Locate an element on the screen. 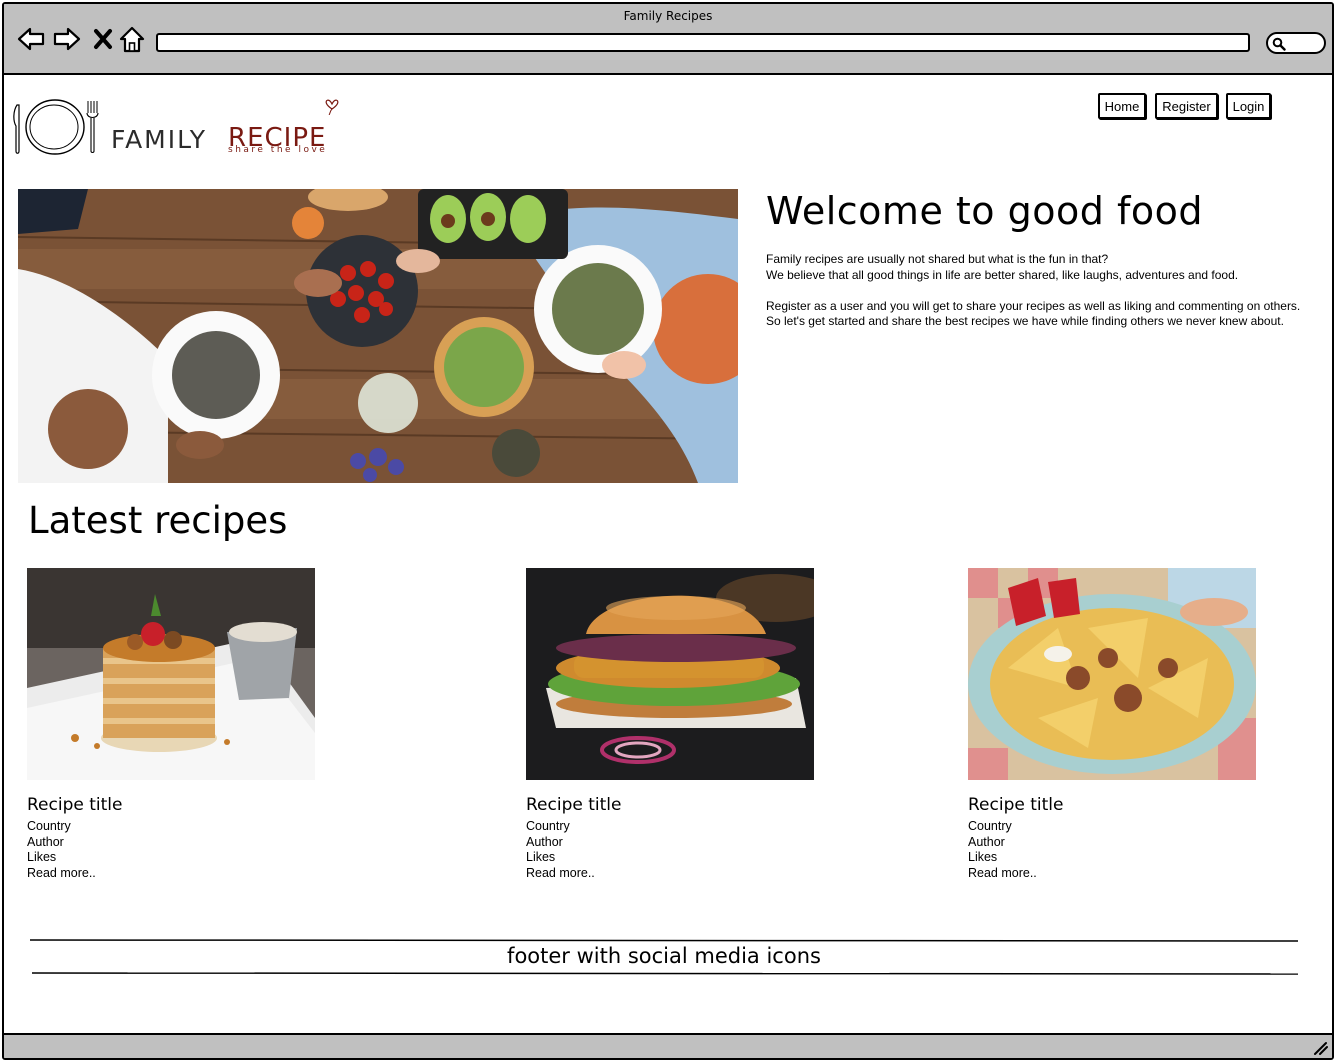 Image resolution: width=1336 pixels, height=1062 pixels. hero-title: Welcome to good food is located at coordinates (984, 211).